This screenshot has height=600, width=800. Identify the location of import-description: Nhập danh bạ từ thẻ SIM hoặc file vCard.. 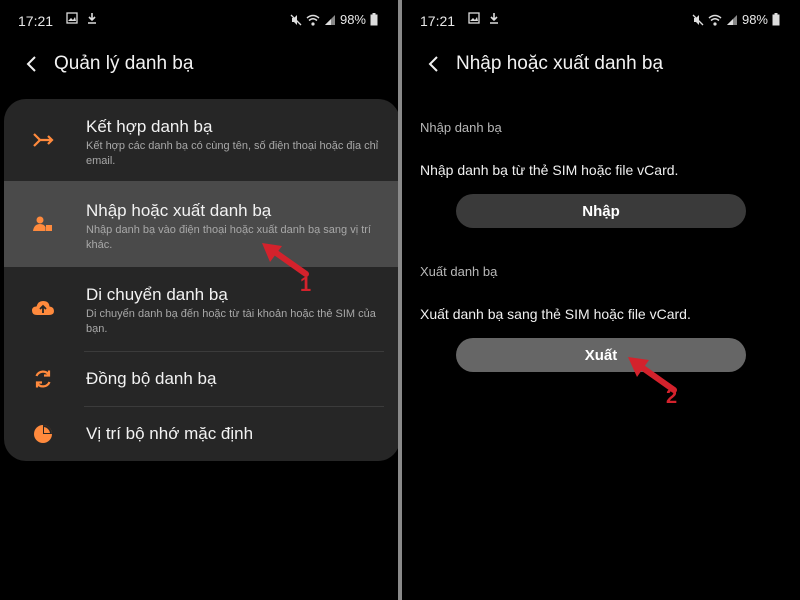
(549, 170).